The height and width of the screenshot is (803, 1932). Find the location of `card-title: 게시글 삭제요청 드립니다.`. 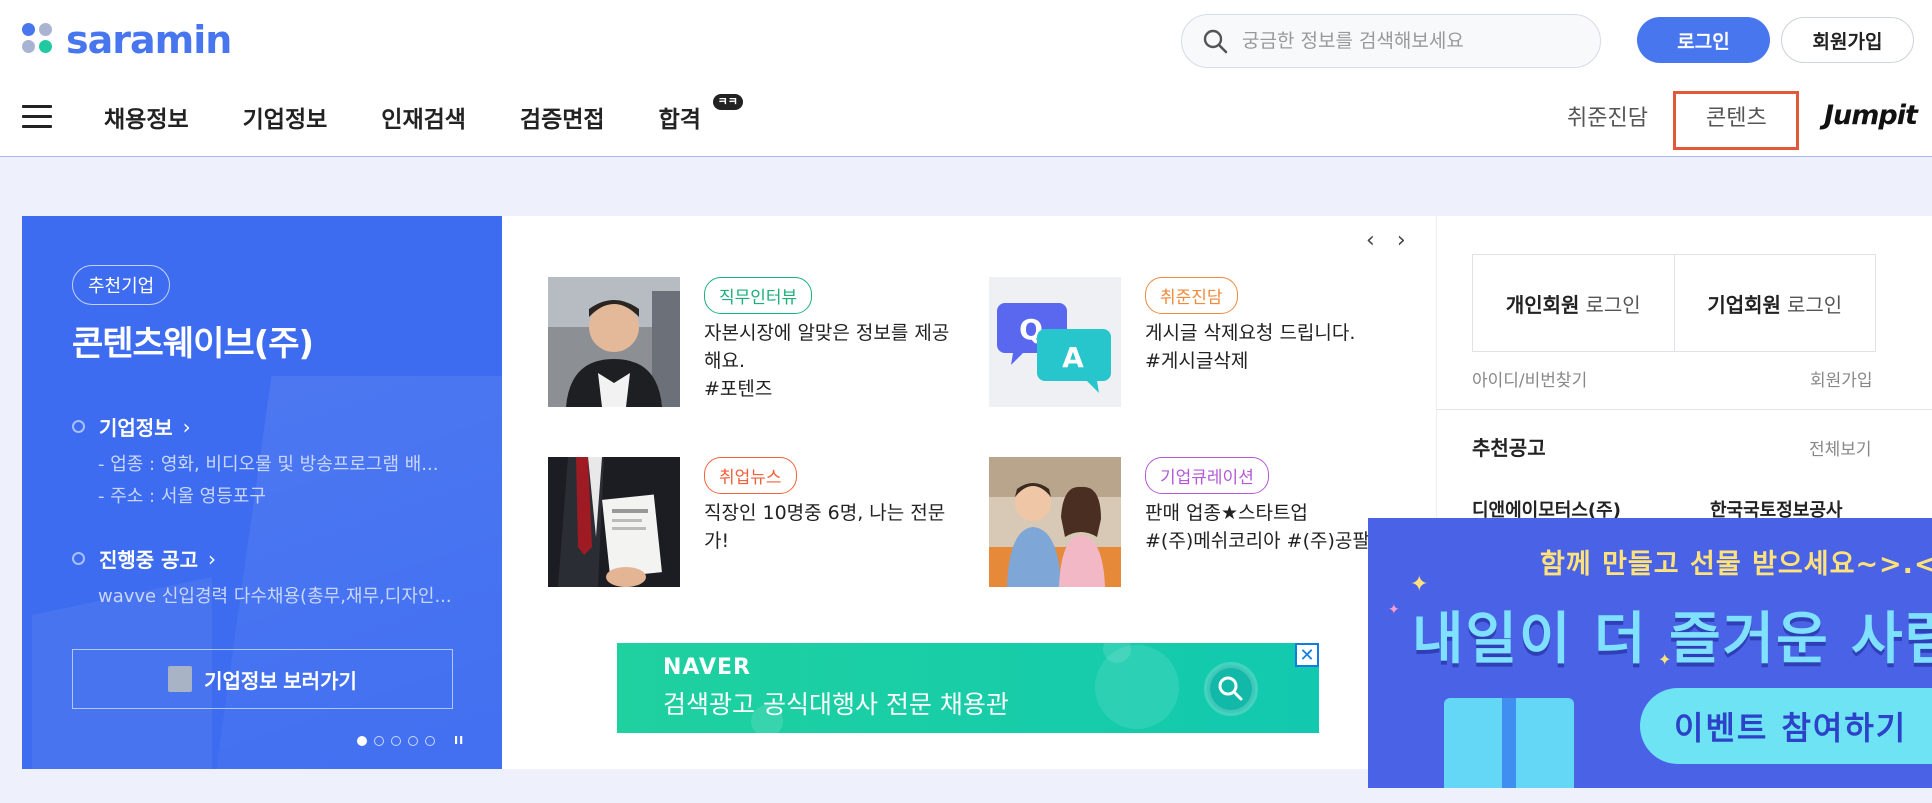

card-title: 게시글 삭제요청 드립니다. is located at coordinates (1250, 333).